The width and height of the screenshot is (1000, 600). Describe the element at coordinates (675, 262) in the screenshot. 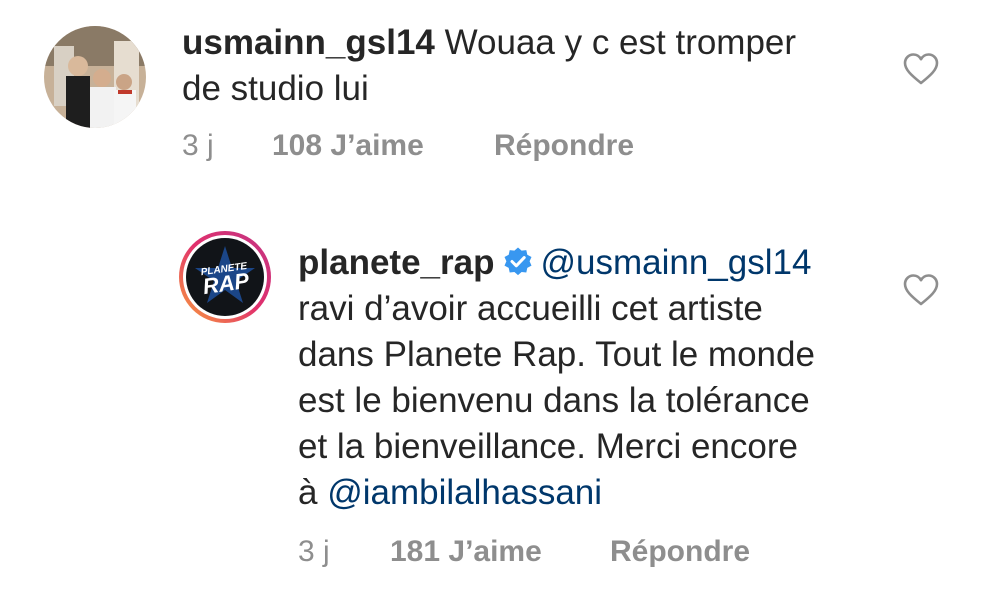

I see `mention-link: @usmainn_gsl14` at that location.